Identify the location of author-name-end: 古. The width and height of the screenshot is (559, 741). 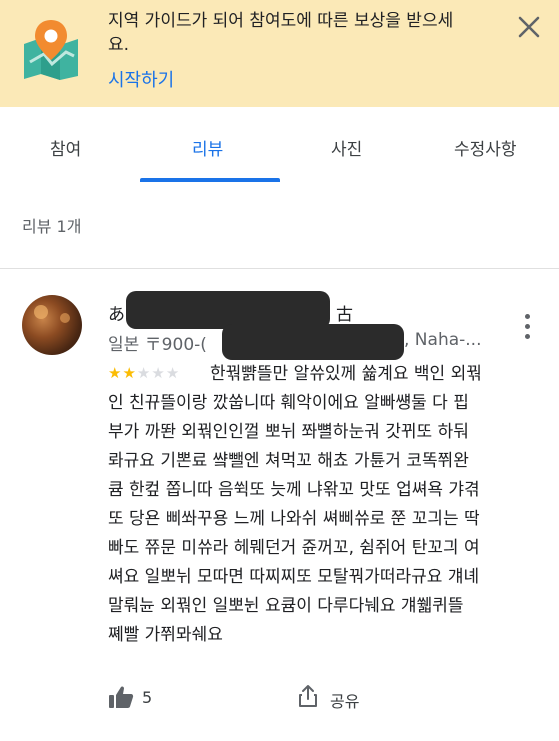
(344, 315).